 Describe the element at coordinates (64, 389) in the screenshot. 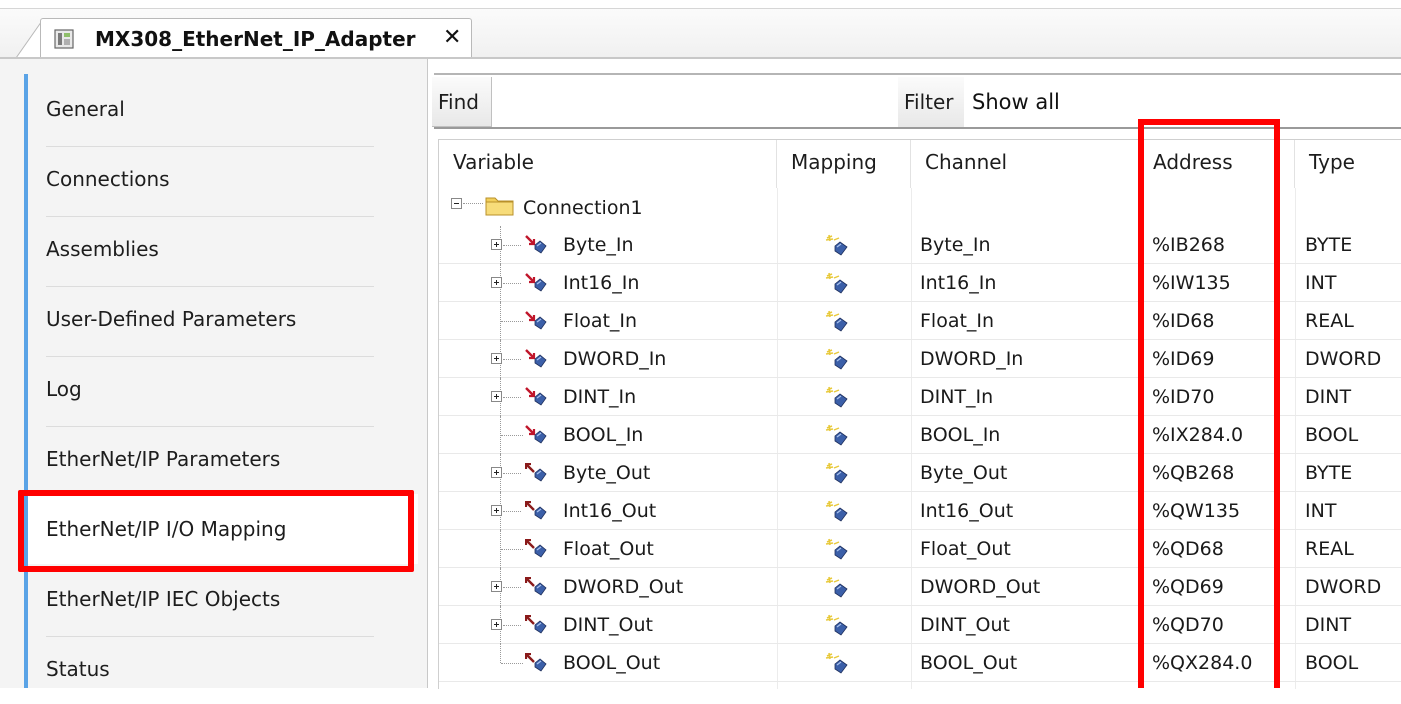

I see `nav-item-label: Log` at that location.